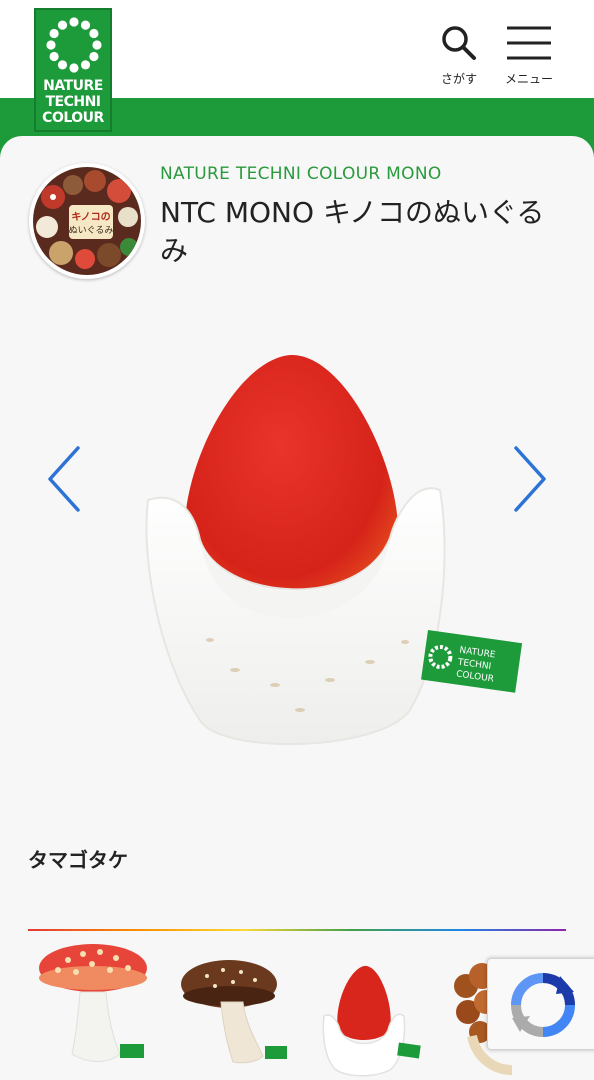 This screenshot has width=594, height=1080. What do you see at coordinates (74, 45) in the screenshot?
I see `logo-dot-ring-icon` at bounding box center [74, 45].